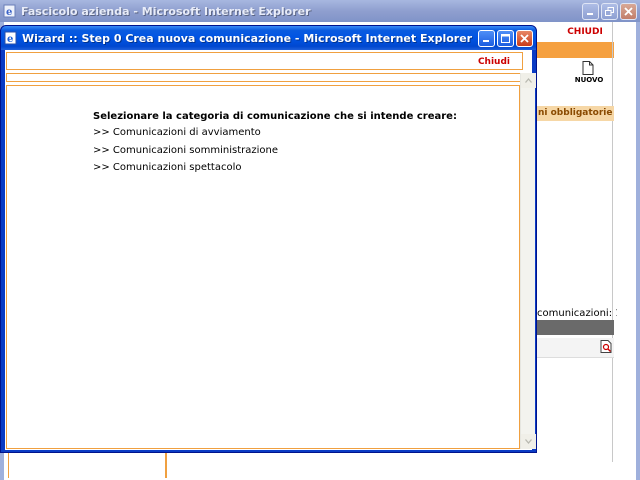 The width and height of the screenshot is (640, 480). What do you see at coordinates (575, 113) in the screenshot?
I see `background-required-tab: ni obbligatorie` at bounding box center [575, 113].